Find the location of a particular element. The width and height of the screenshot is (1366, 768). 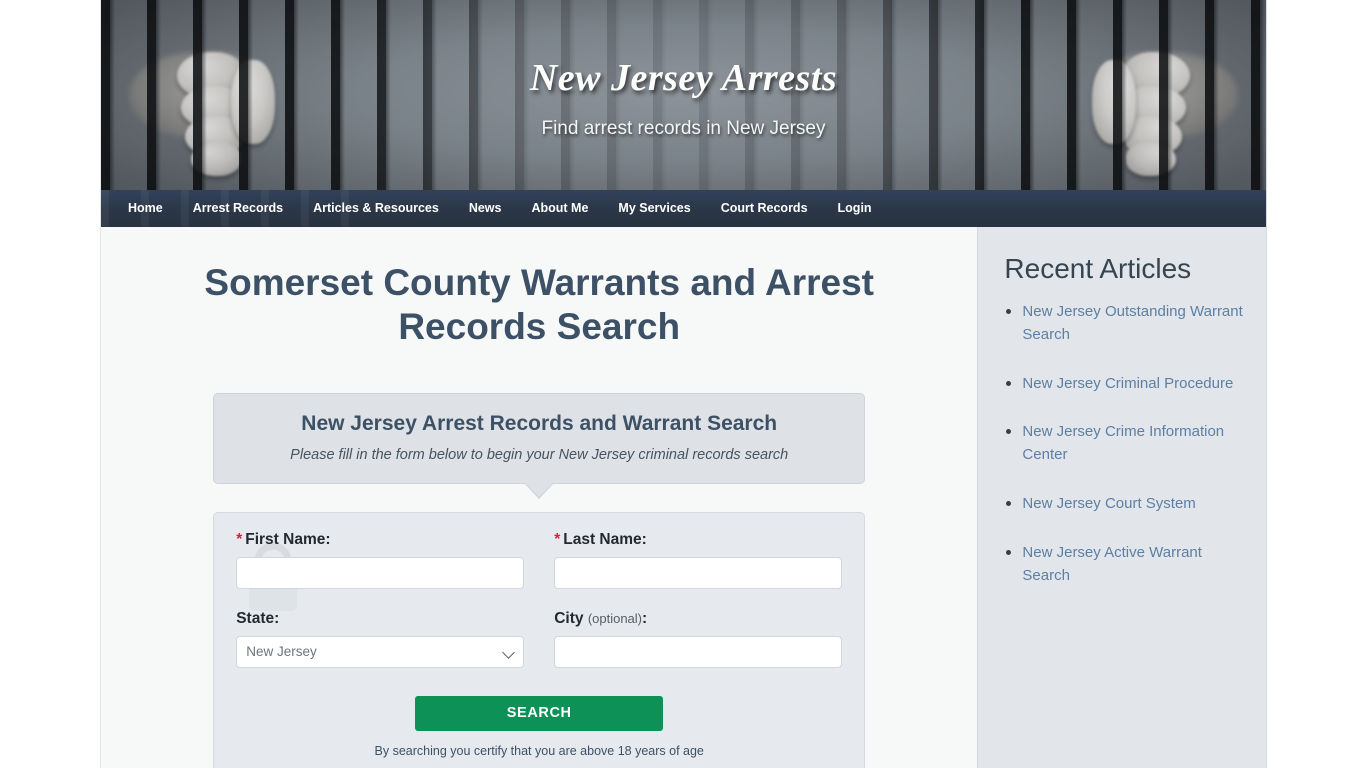

city-label-colon: : is located at coordinates (645, 618).